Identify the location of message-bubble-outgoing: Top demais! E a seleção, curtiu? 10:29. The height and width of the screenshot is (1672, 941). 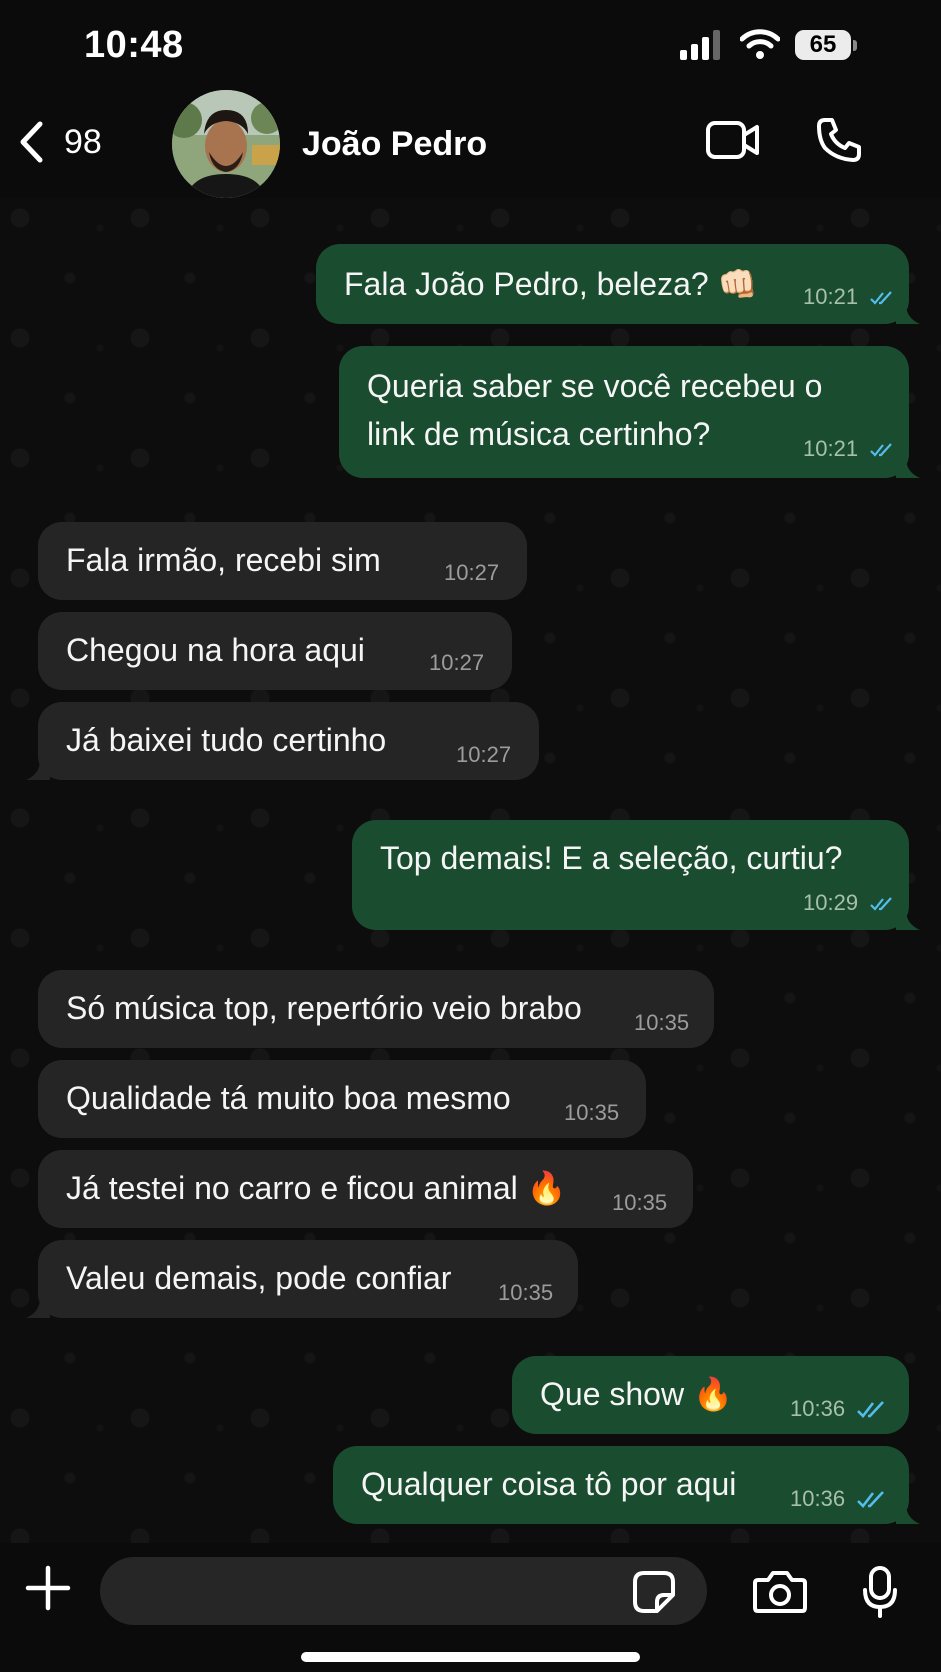
(630, 875).